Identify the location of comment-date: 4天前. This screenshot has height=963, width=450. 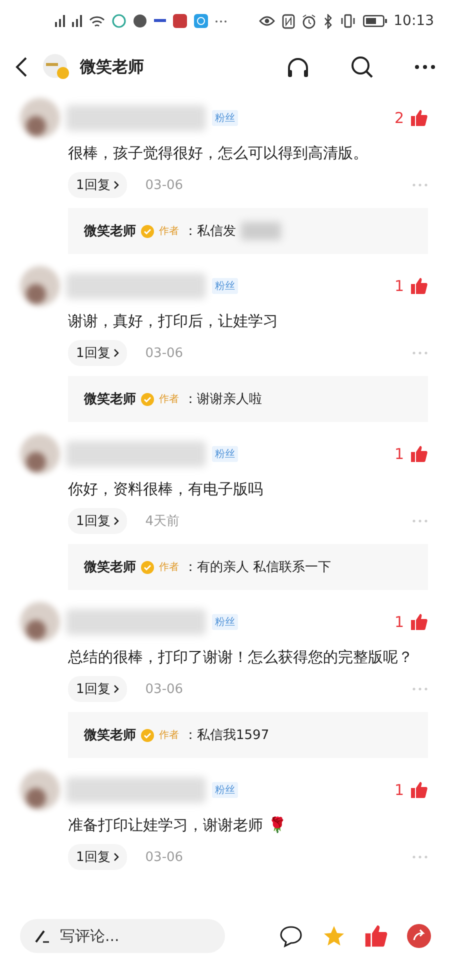
(162, 521).